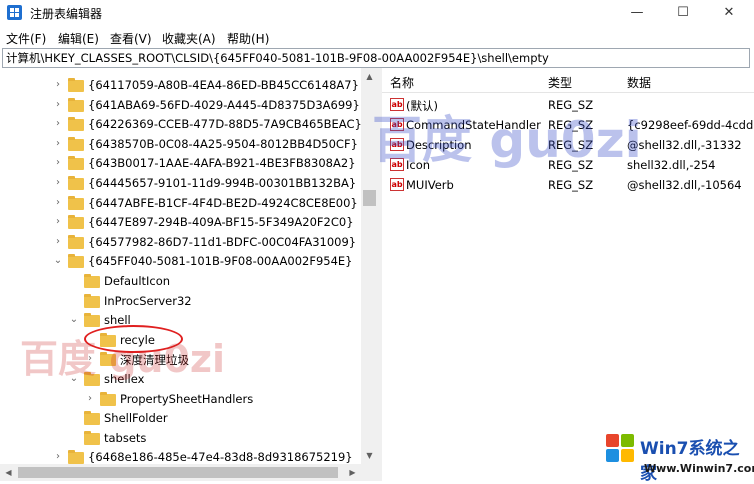 The width and height of the screenshot is (754, 484). I want to click on scroll-thumb, so click(369, 198).